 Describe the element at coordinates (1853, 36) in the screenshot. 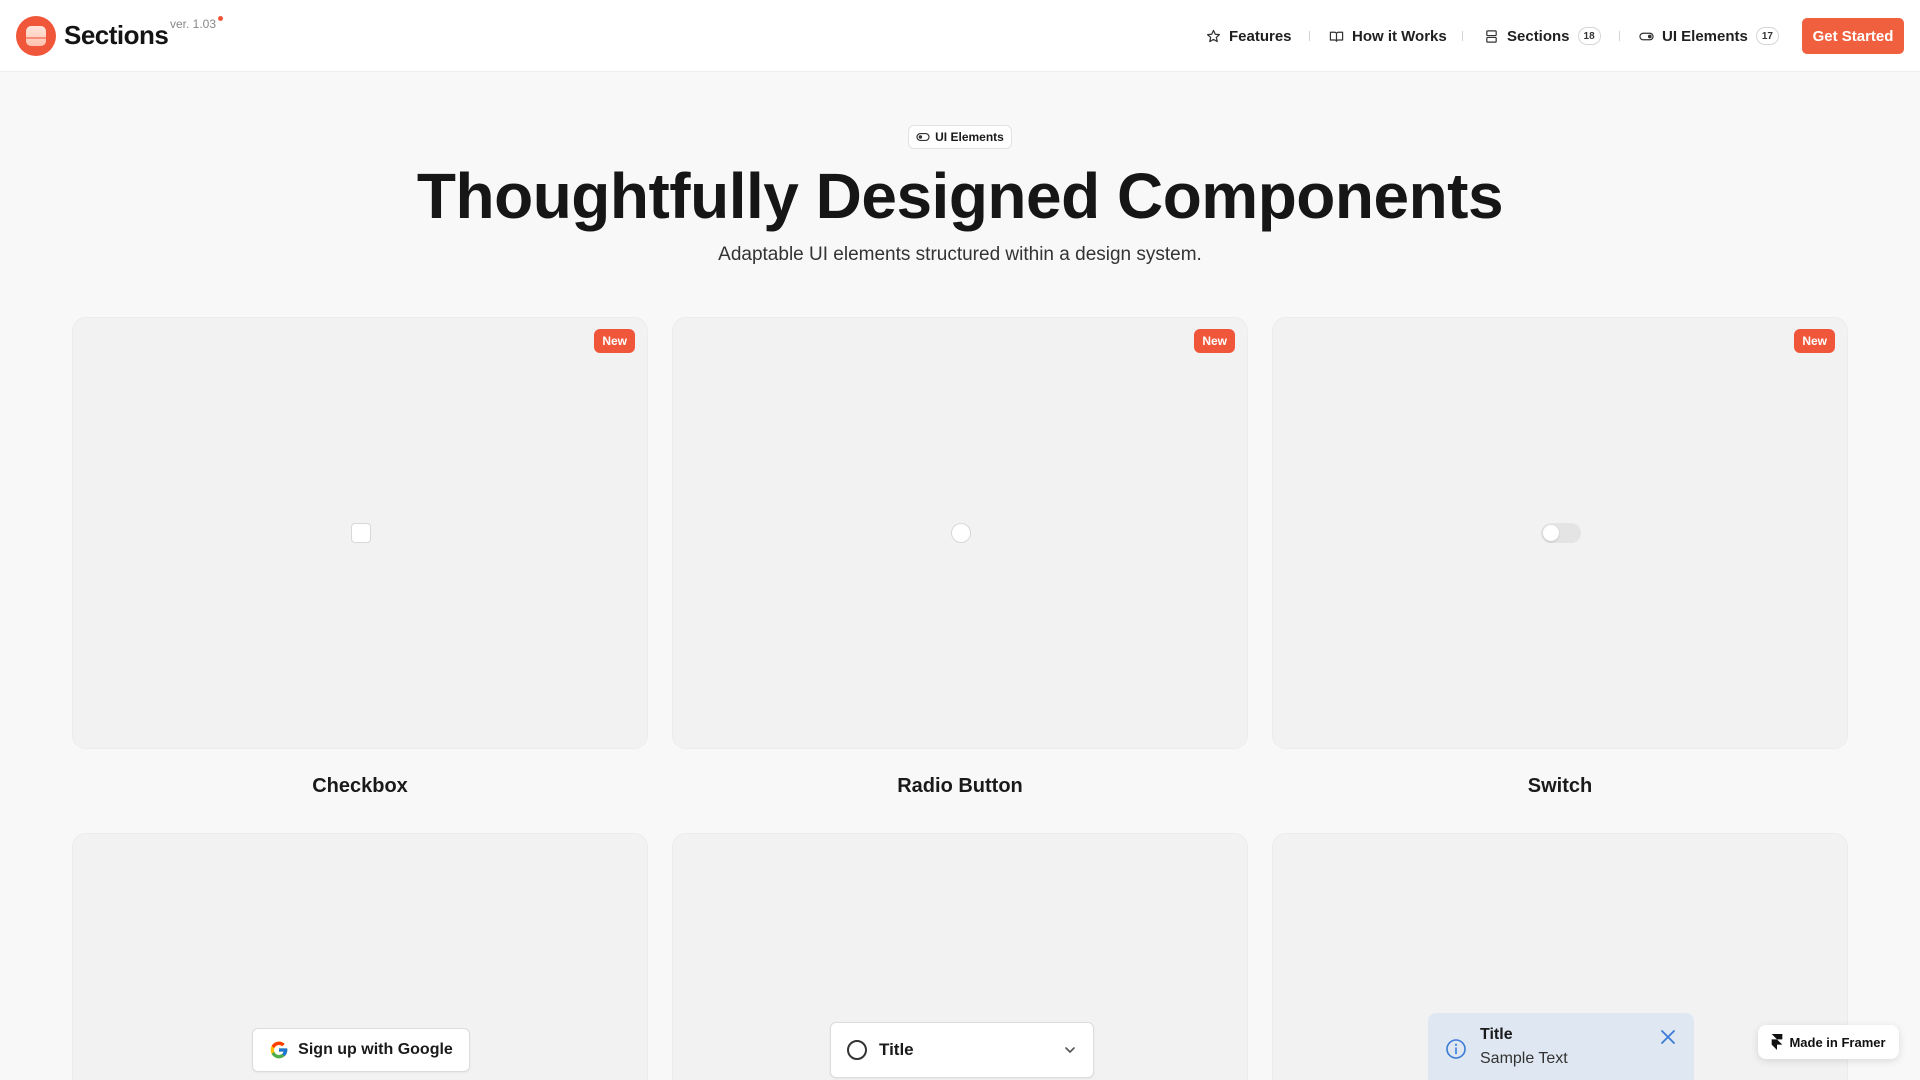

I see `get-started-button: Get Started` at that location.